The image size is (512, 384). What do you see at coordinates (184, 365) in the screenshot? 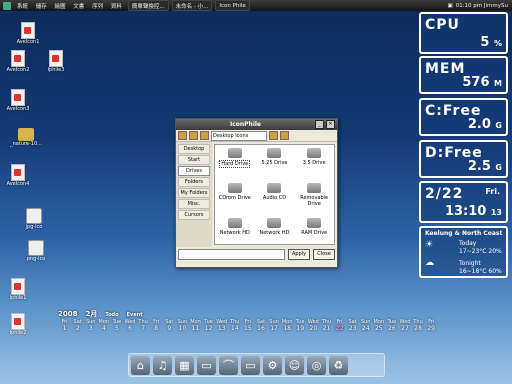
I see `film-icon: ▦` at bounding box center [184, 365].